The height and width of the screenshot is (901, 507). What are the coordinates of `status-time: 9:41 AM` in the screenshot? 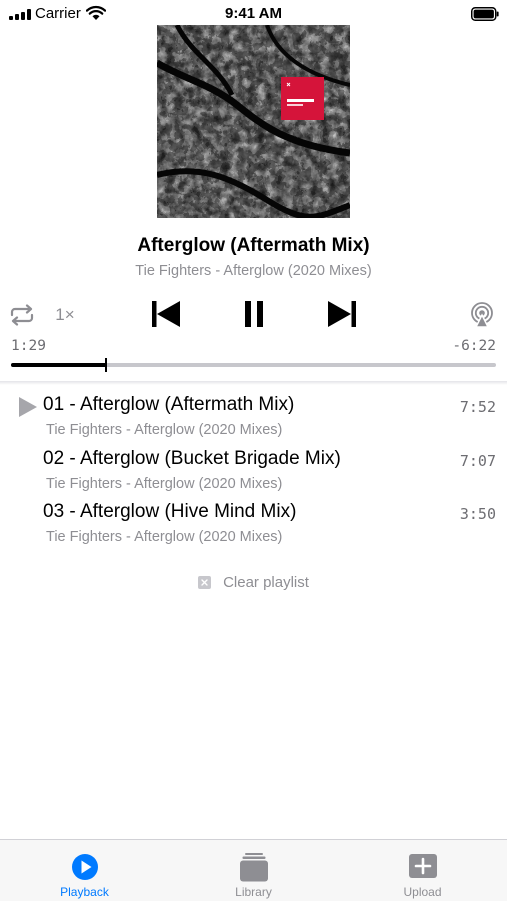 It's located at (253, 13).